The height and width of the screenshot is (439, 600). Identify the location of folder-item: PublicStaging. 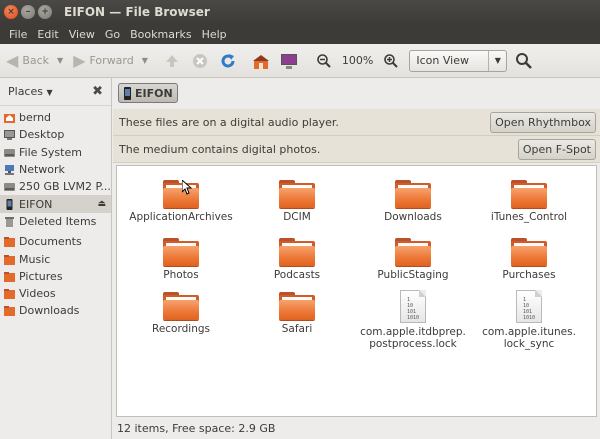
(413, 258).